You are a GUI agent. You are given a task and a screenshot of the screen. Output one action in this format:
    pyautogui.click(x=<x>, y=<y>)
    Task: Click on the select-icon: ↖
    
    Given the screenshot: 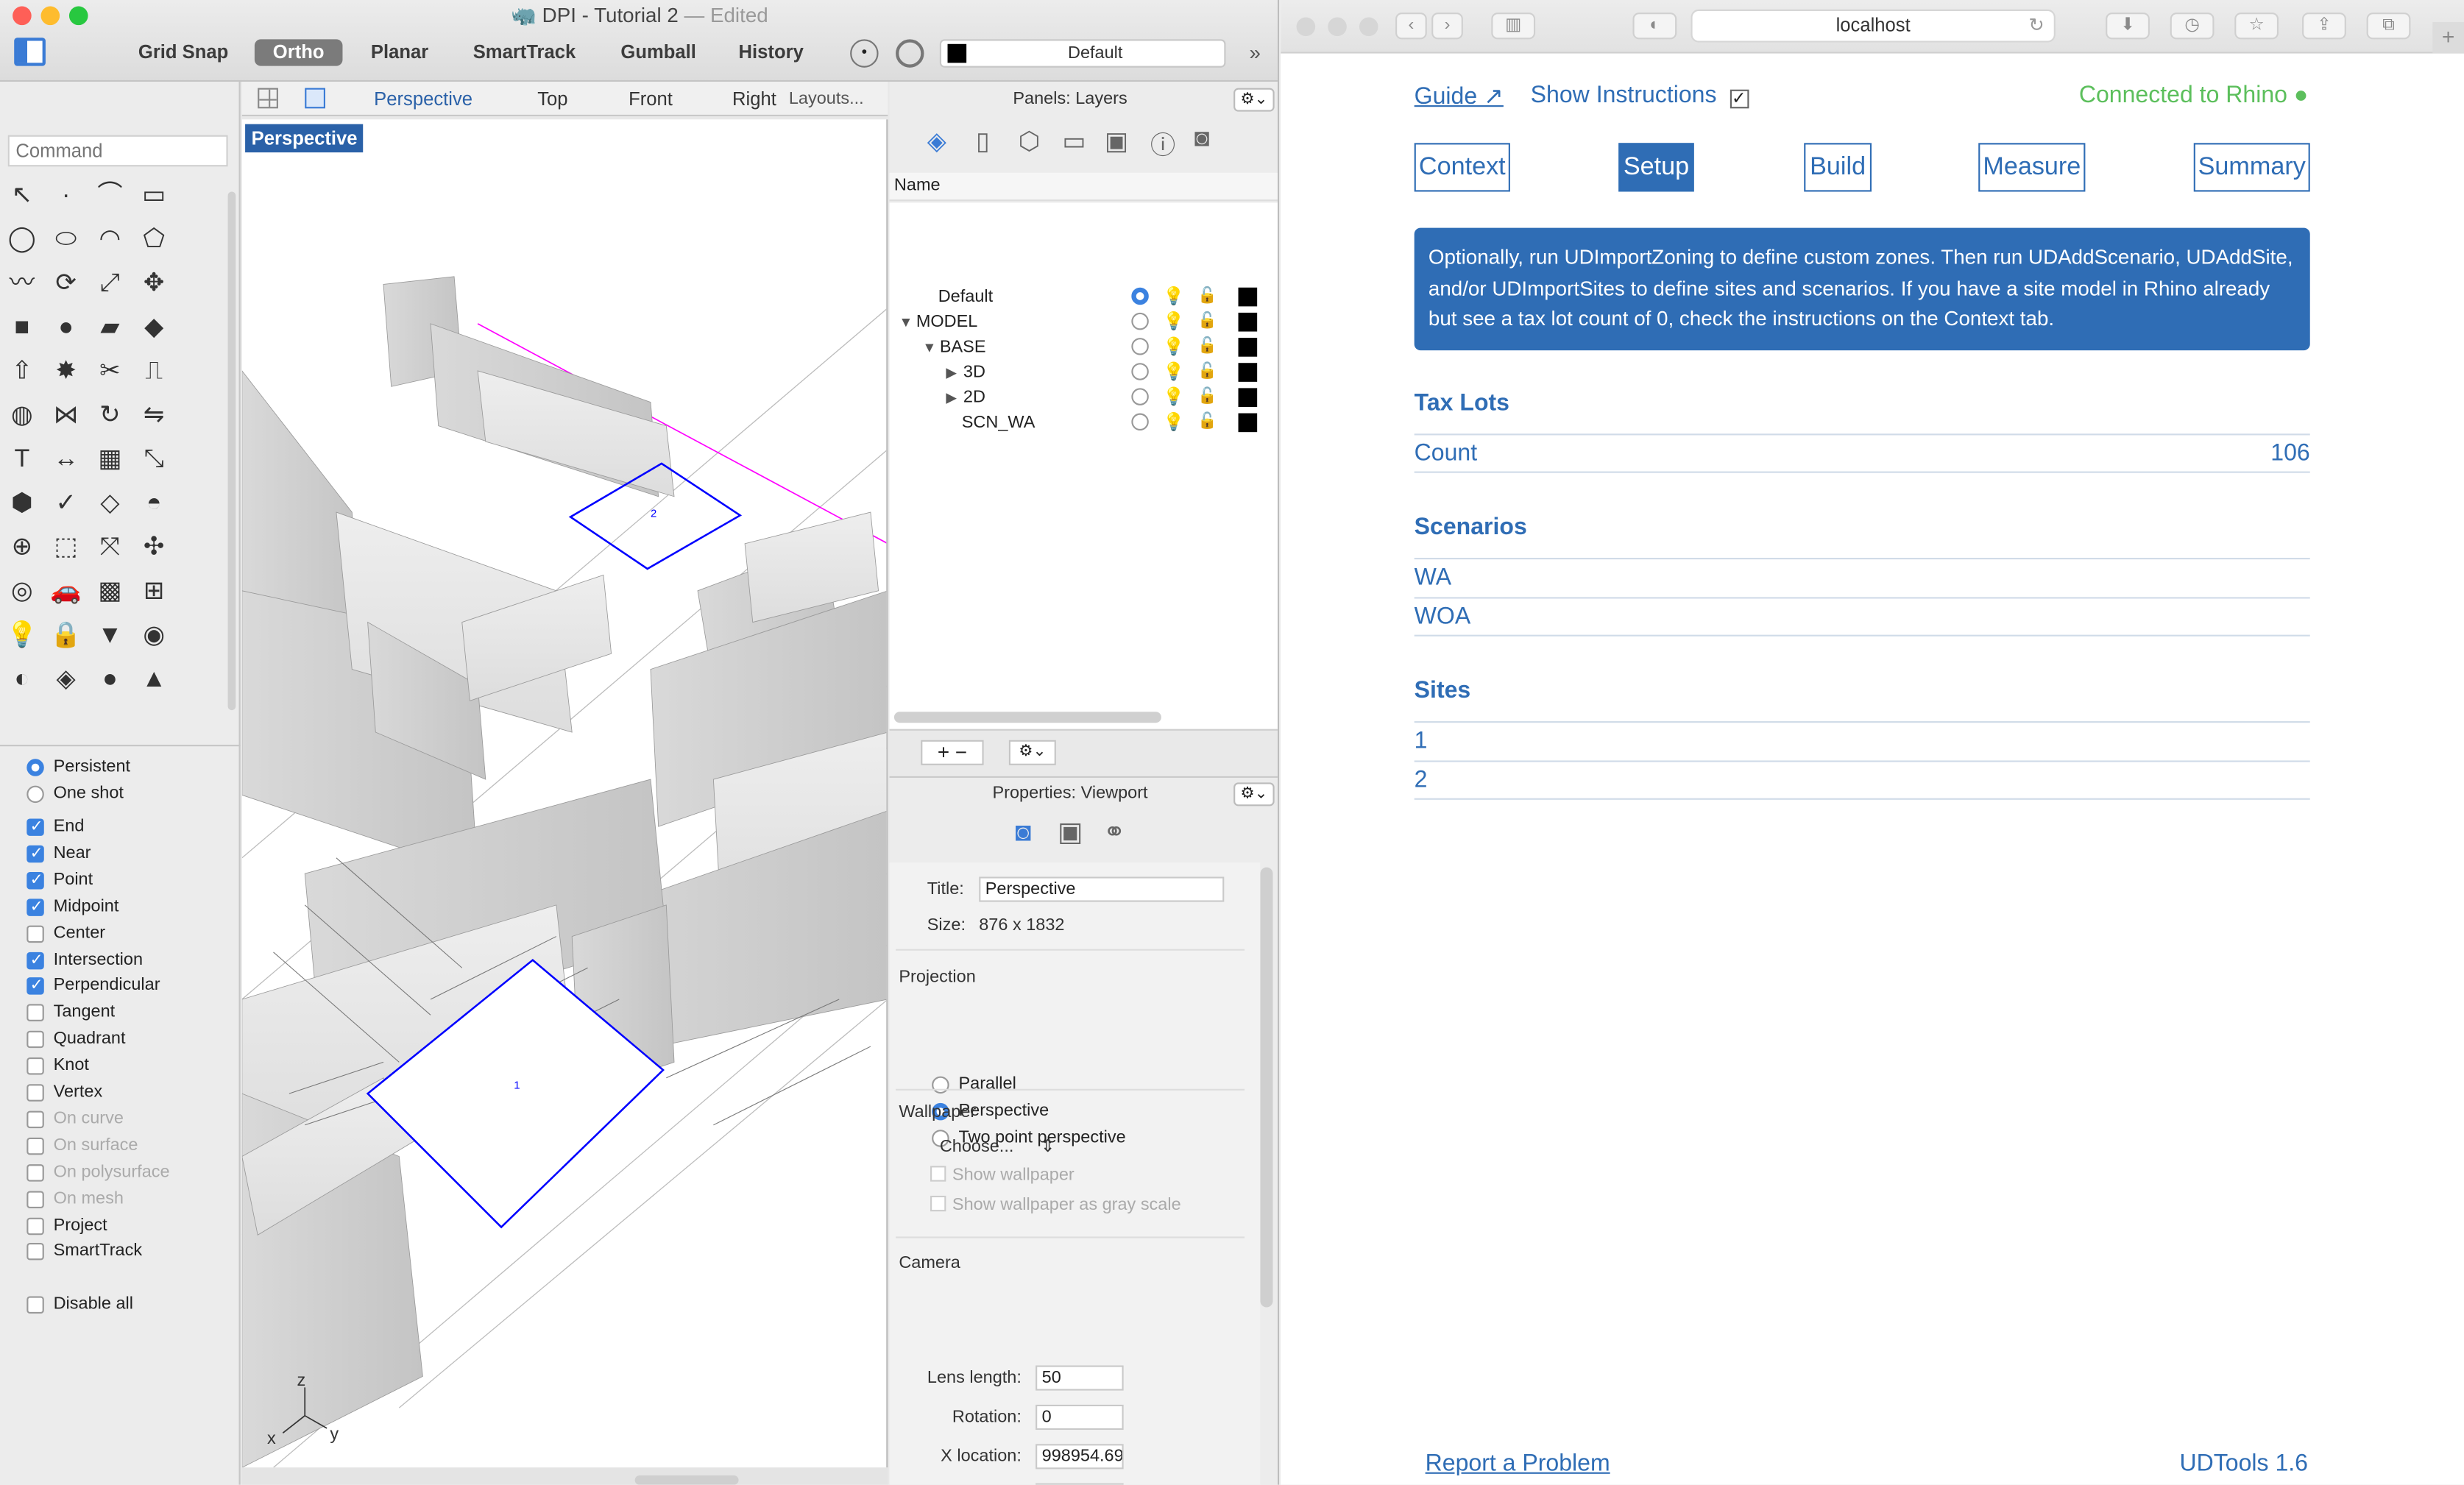 What is the action you would take?
    pyautogui.click(x=21, y=196)
    